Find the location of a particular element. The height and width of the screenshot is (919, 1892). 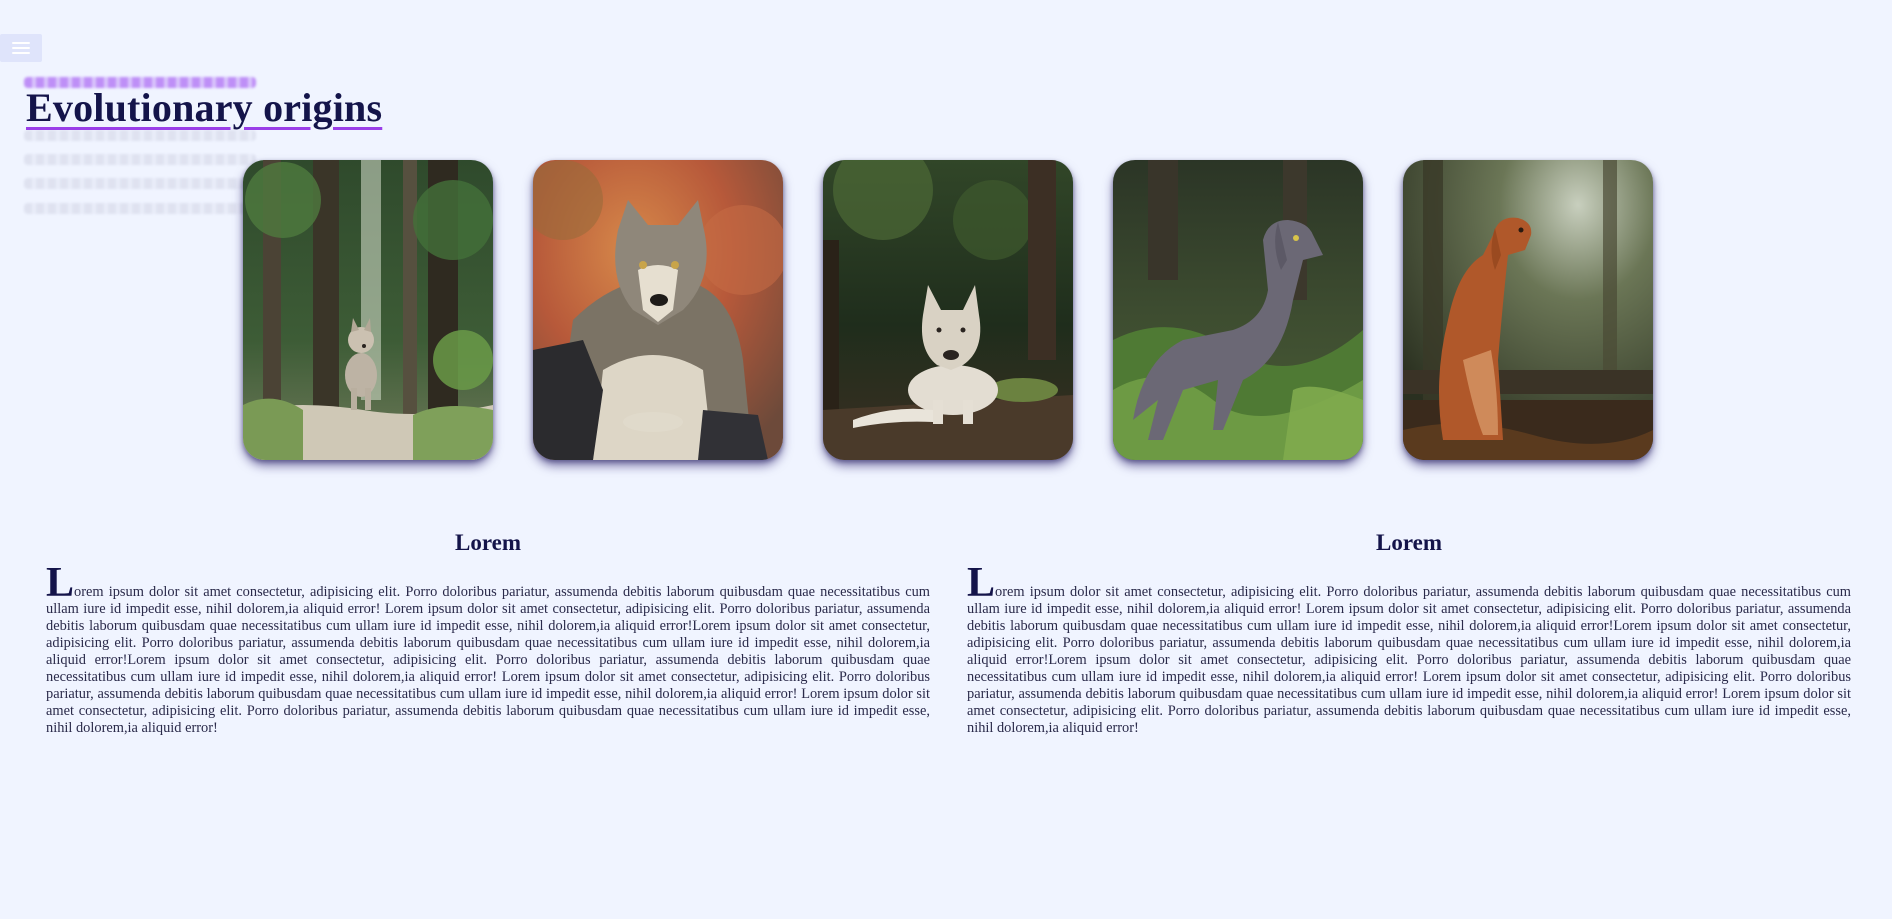

wolf-pup-photo is located at coordinates (368, 310).